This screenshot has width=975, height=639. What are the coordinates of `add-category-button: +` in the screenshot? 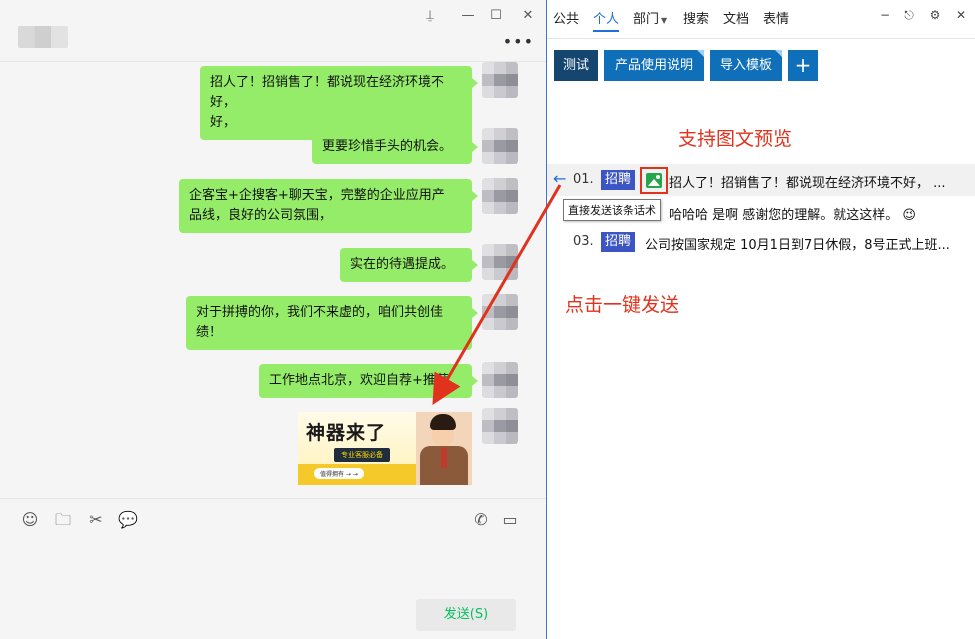 It's located at (803, 65).